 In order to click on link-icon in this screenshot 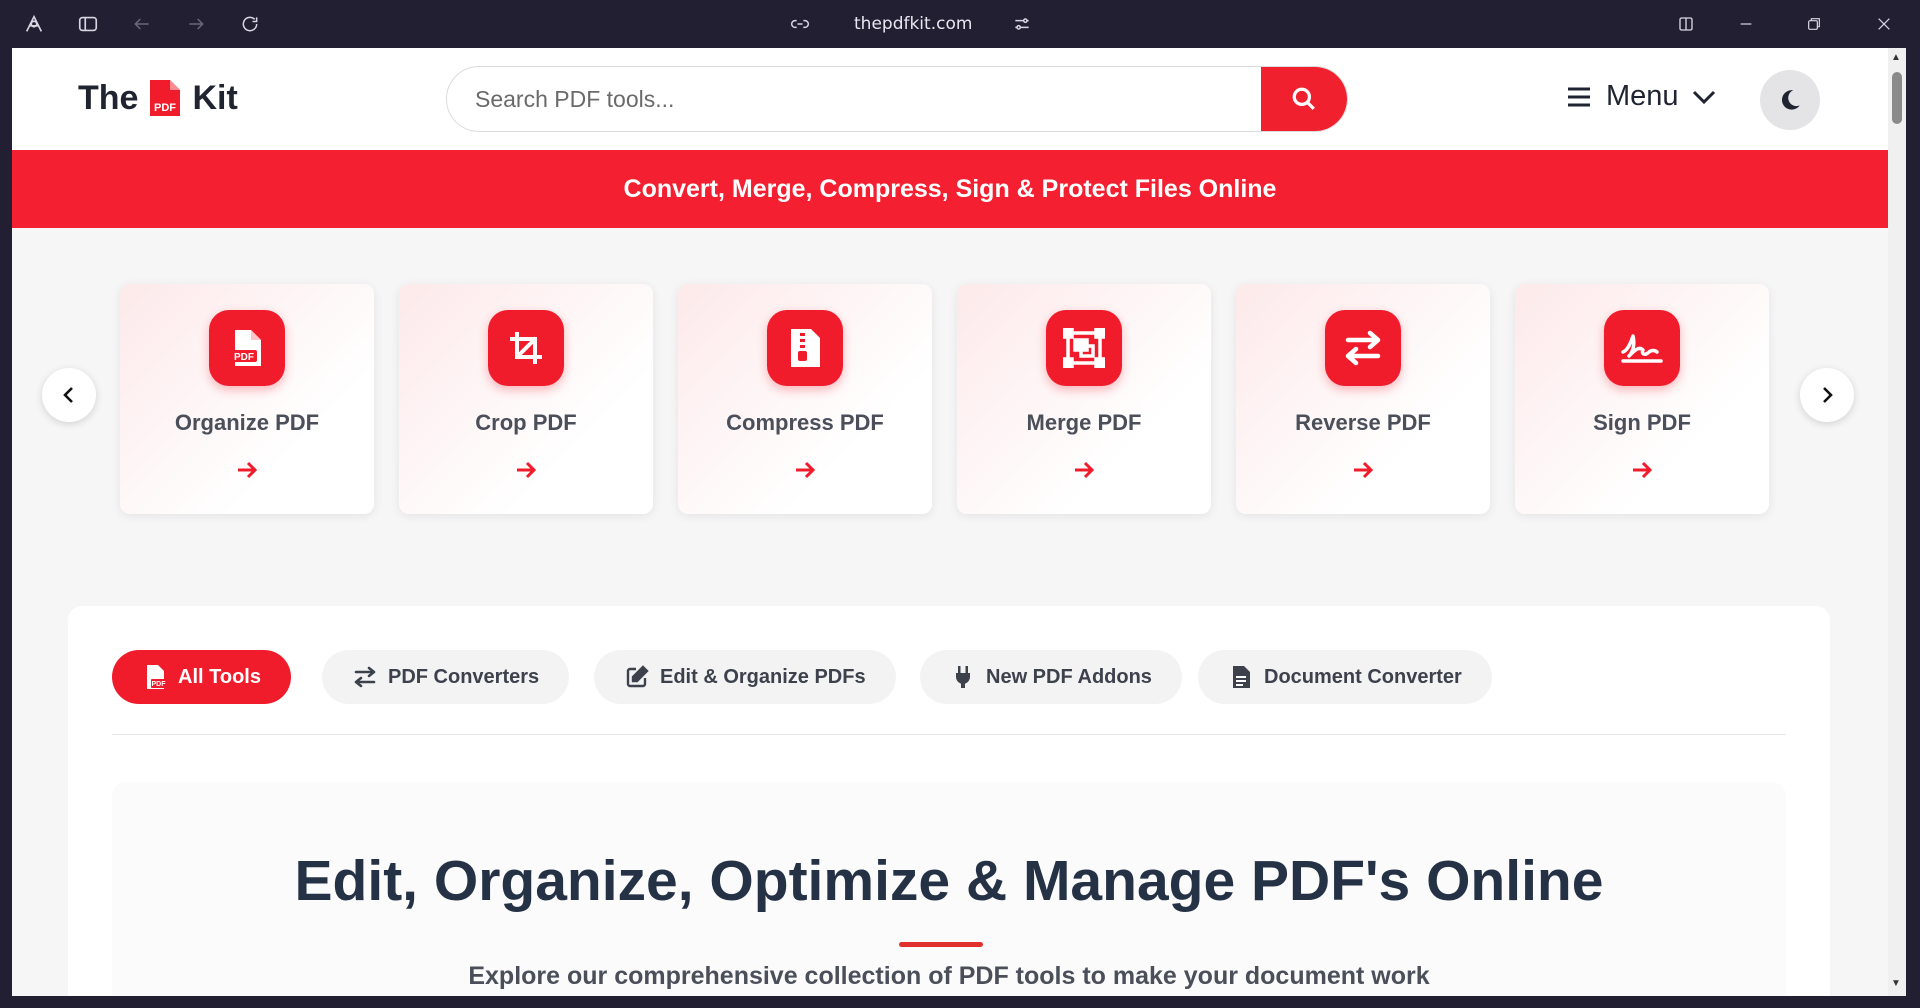, I will do `click(800, 24)`.